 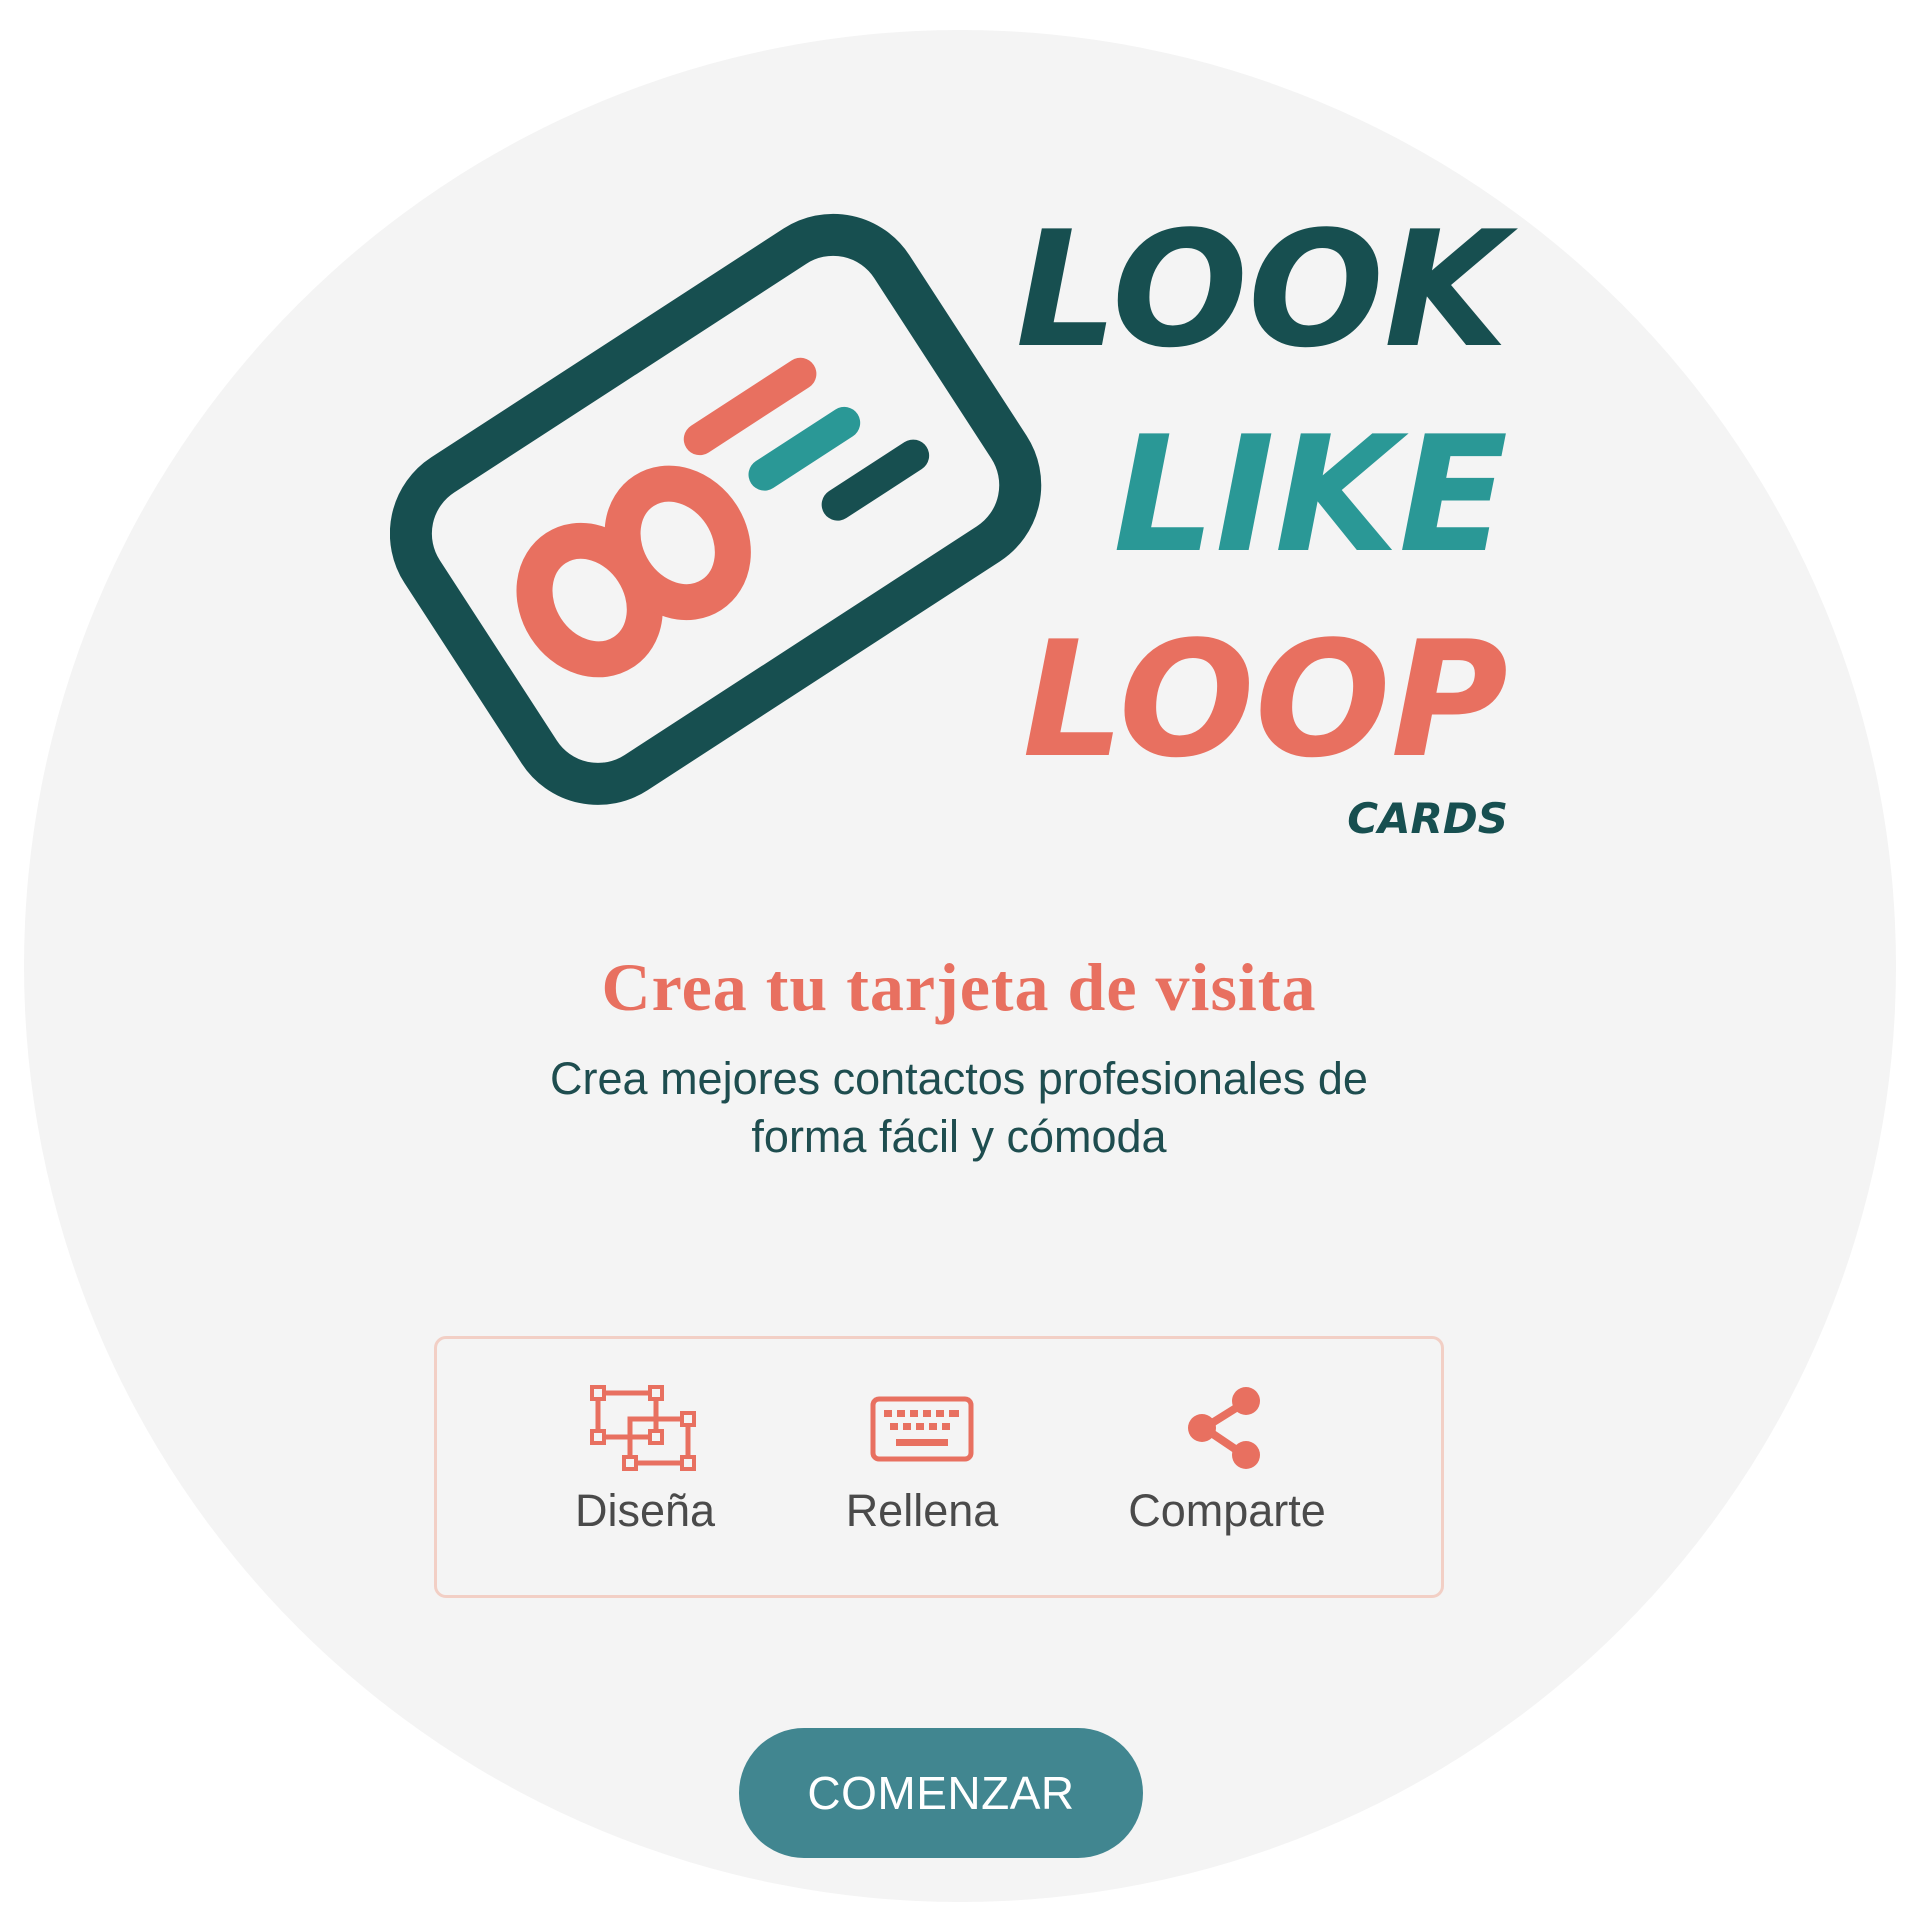 What do you see at coordinates (1227, 1428) in the screenshot?
I see `share-icon` at bounding box center [1227, 1428].